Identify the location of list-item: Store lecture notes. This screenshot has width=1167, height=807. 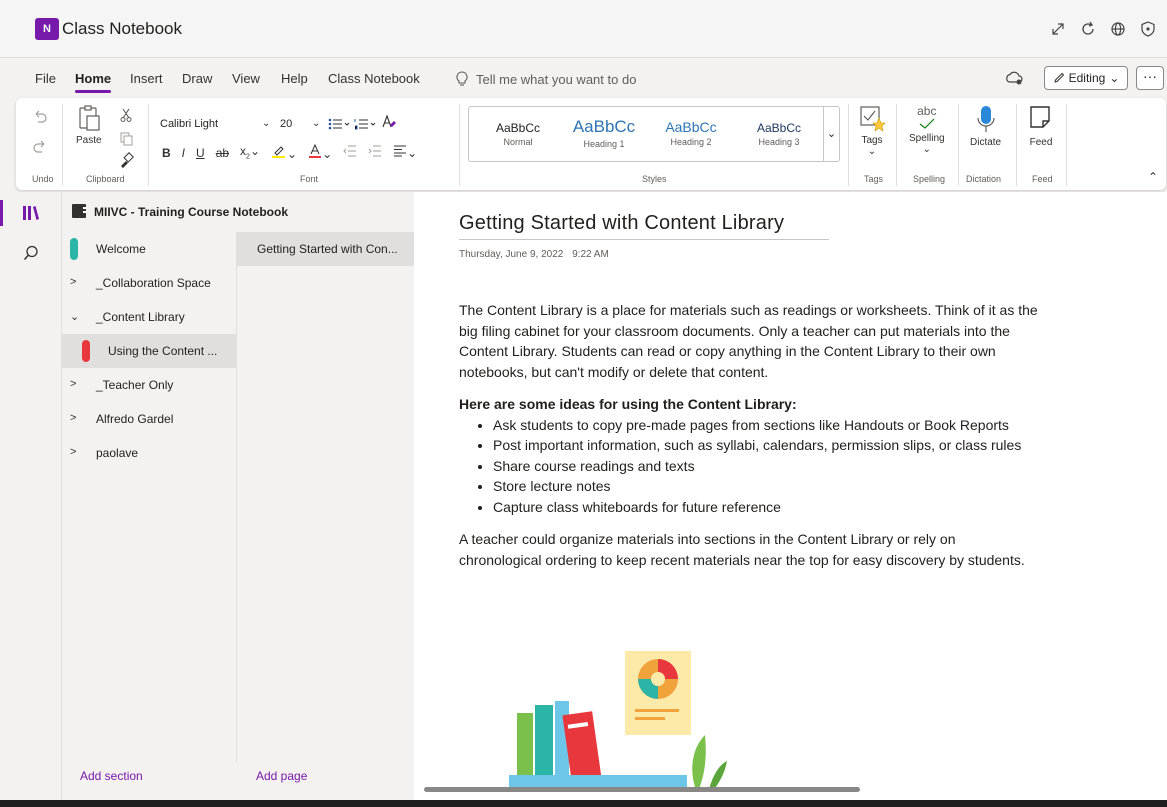
(766, 486).